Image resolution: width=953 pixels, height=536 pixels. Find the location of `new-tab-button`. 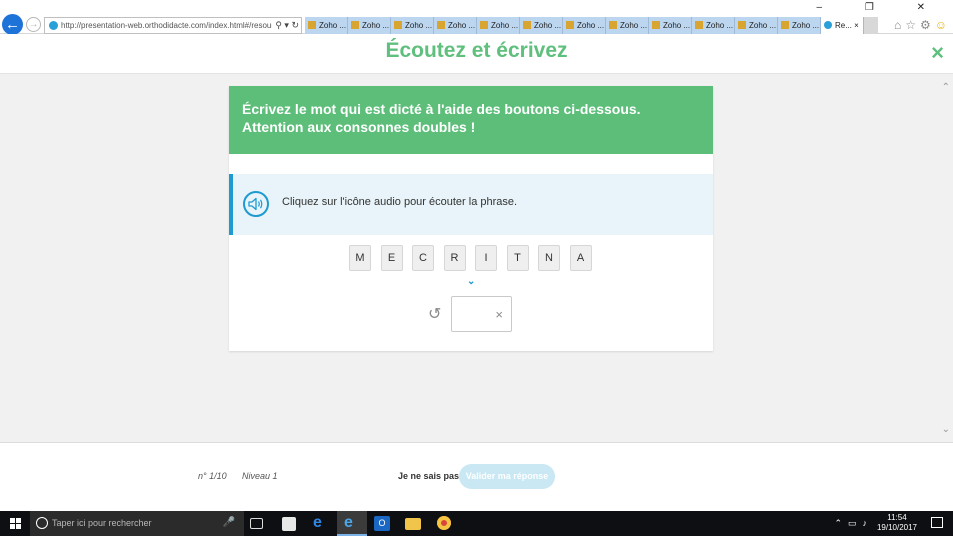

new-tab-button is located at coordinates (871, 25).